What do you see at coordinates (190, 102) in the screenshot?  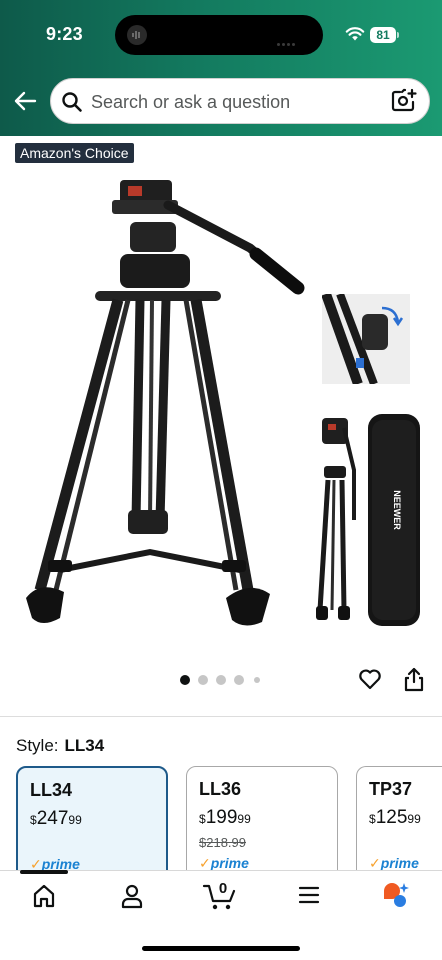 I see `search-input: Search or ask a question` at bounding box center [190, 102].